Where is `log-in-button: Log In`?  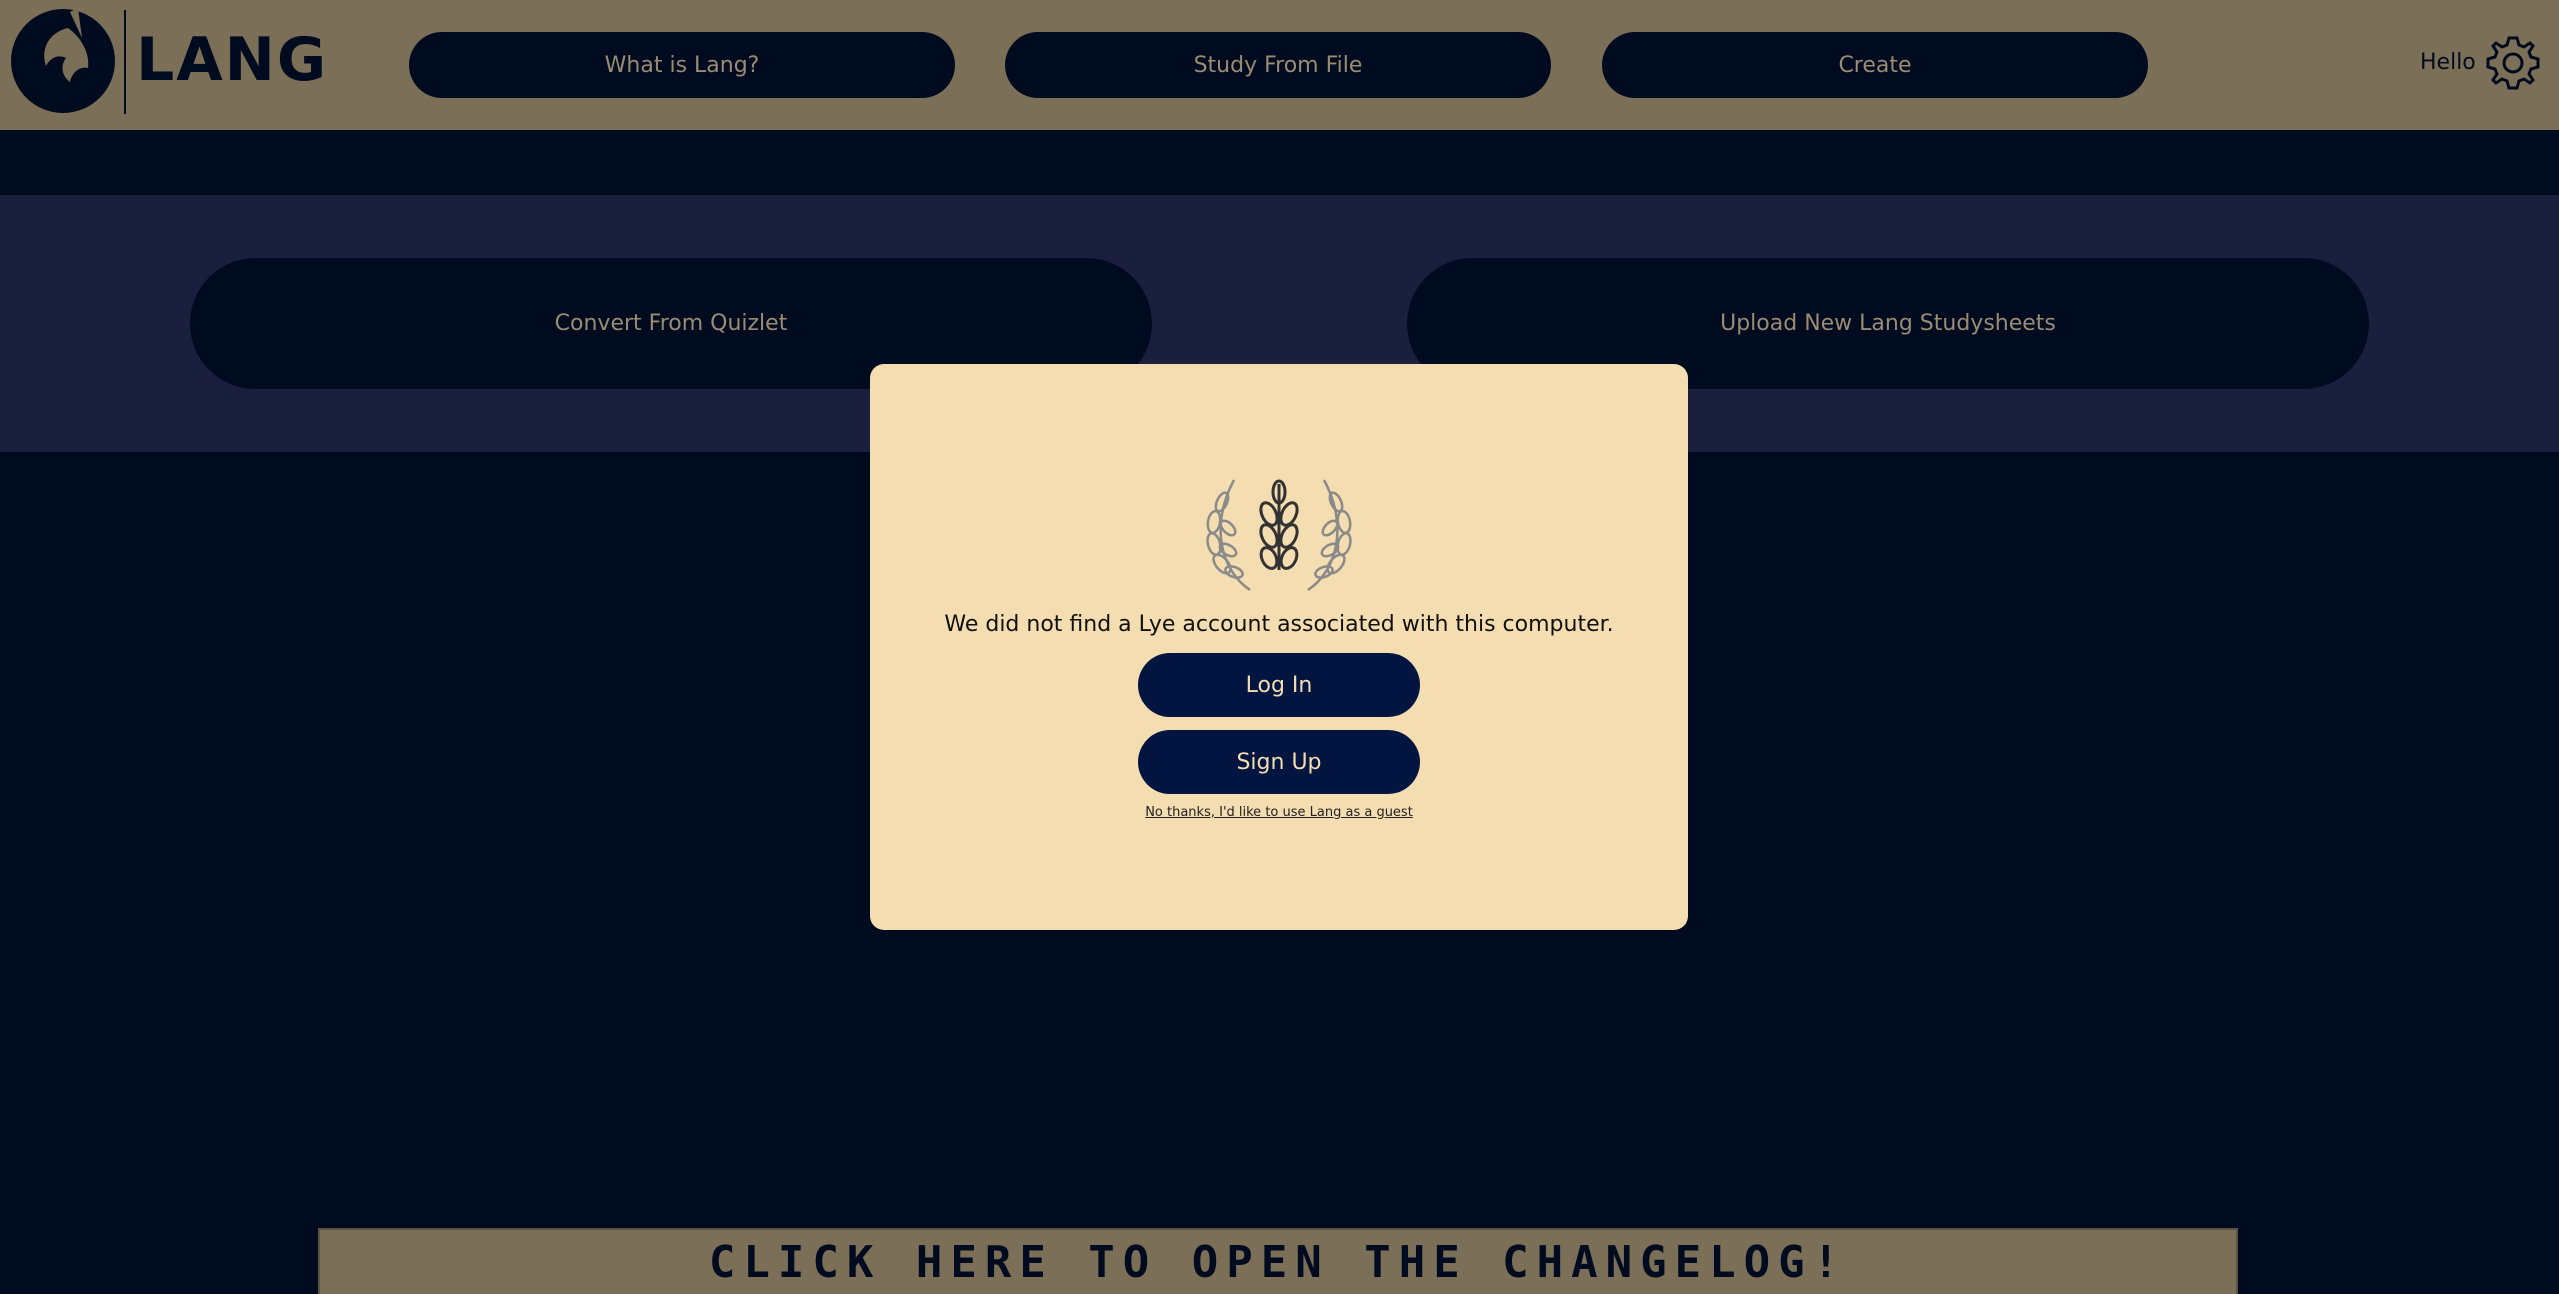
log-in-button: Log In is located at coordinates (1279, 685).